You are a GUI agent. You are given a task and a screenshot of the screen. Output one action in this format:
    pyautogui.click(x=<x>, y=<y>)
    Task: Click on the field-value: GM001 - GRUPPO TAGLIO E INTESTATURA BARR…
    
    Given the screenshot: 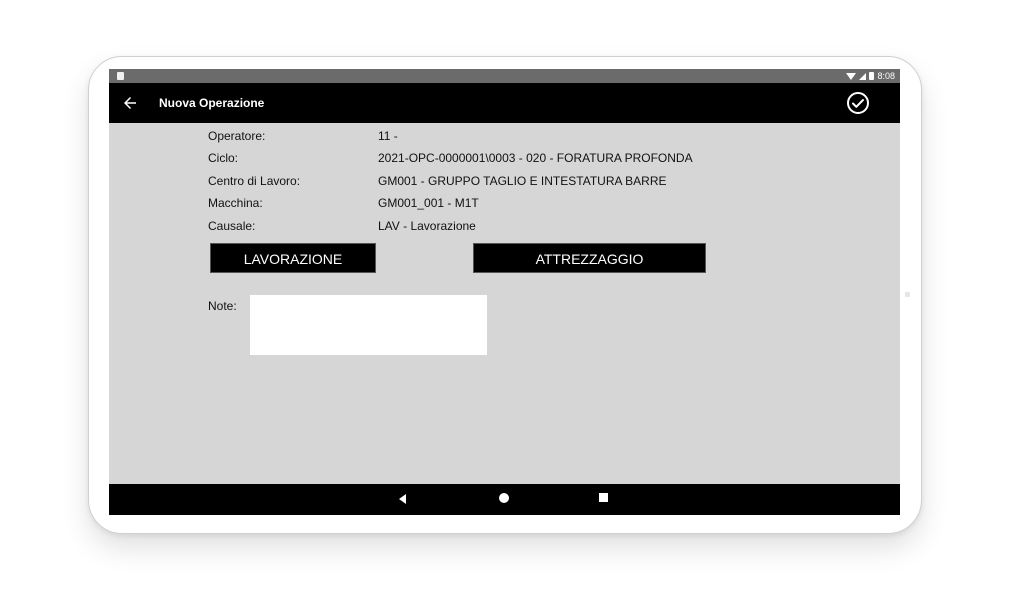 What is the action you would take?
    pyautogui.click(x=522, y=181)
    